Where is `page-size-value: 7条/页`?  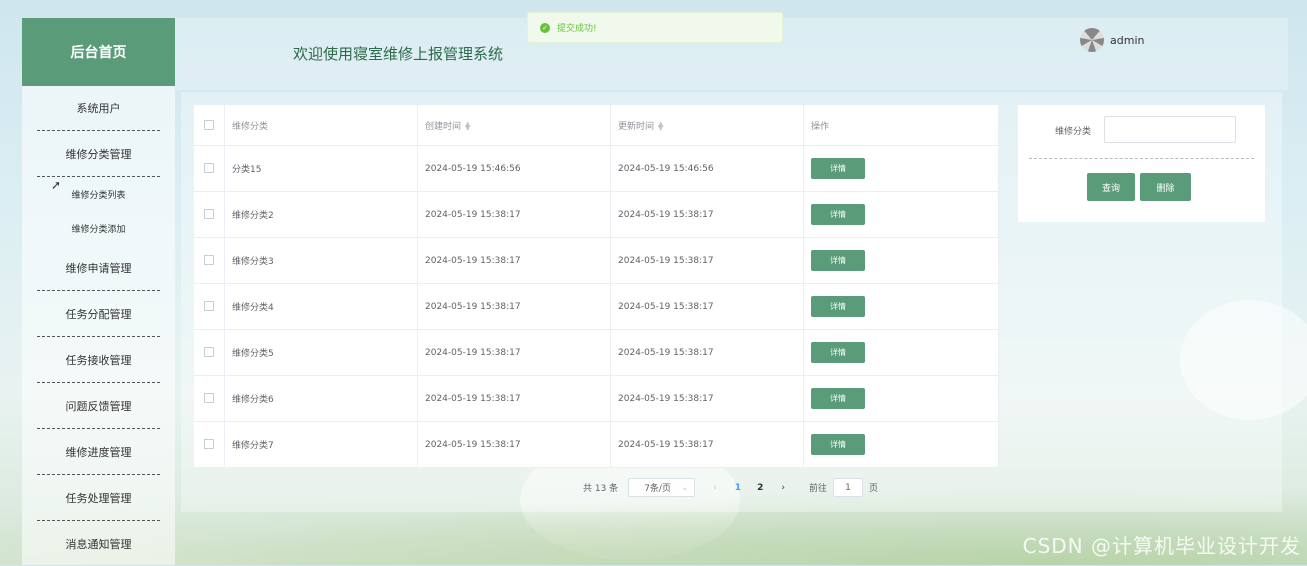 page-size-value: 7条/页 is located at coordinates (657, 489).